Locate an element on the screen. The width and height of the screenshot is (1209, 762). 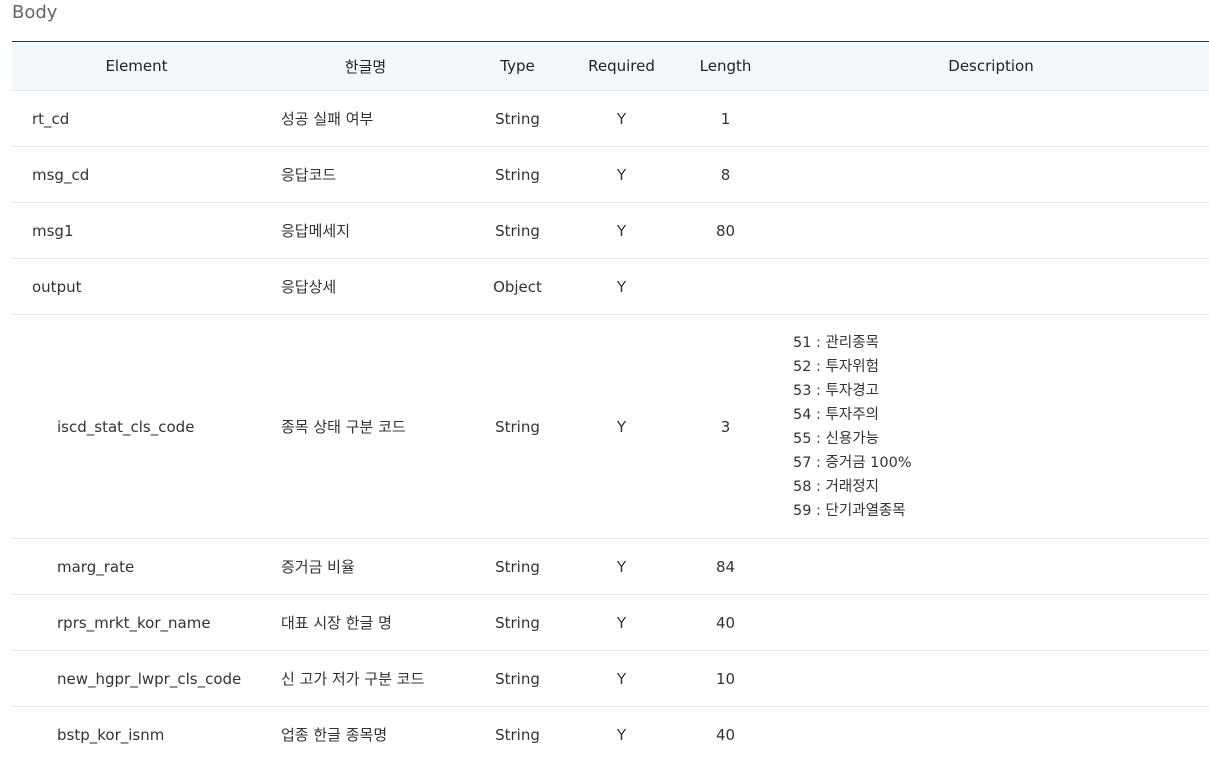
cell-element: msg_cd is located at coordinates (136, 175).